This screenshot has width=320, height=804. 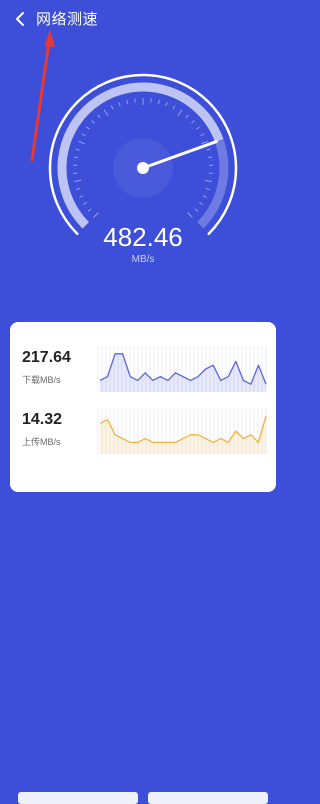 I want to click on download-metric: 217.64 下载MB/s, so click(x=46, y=367).